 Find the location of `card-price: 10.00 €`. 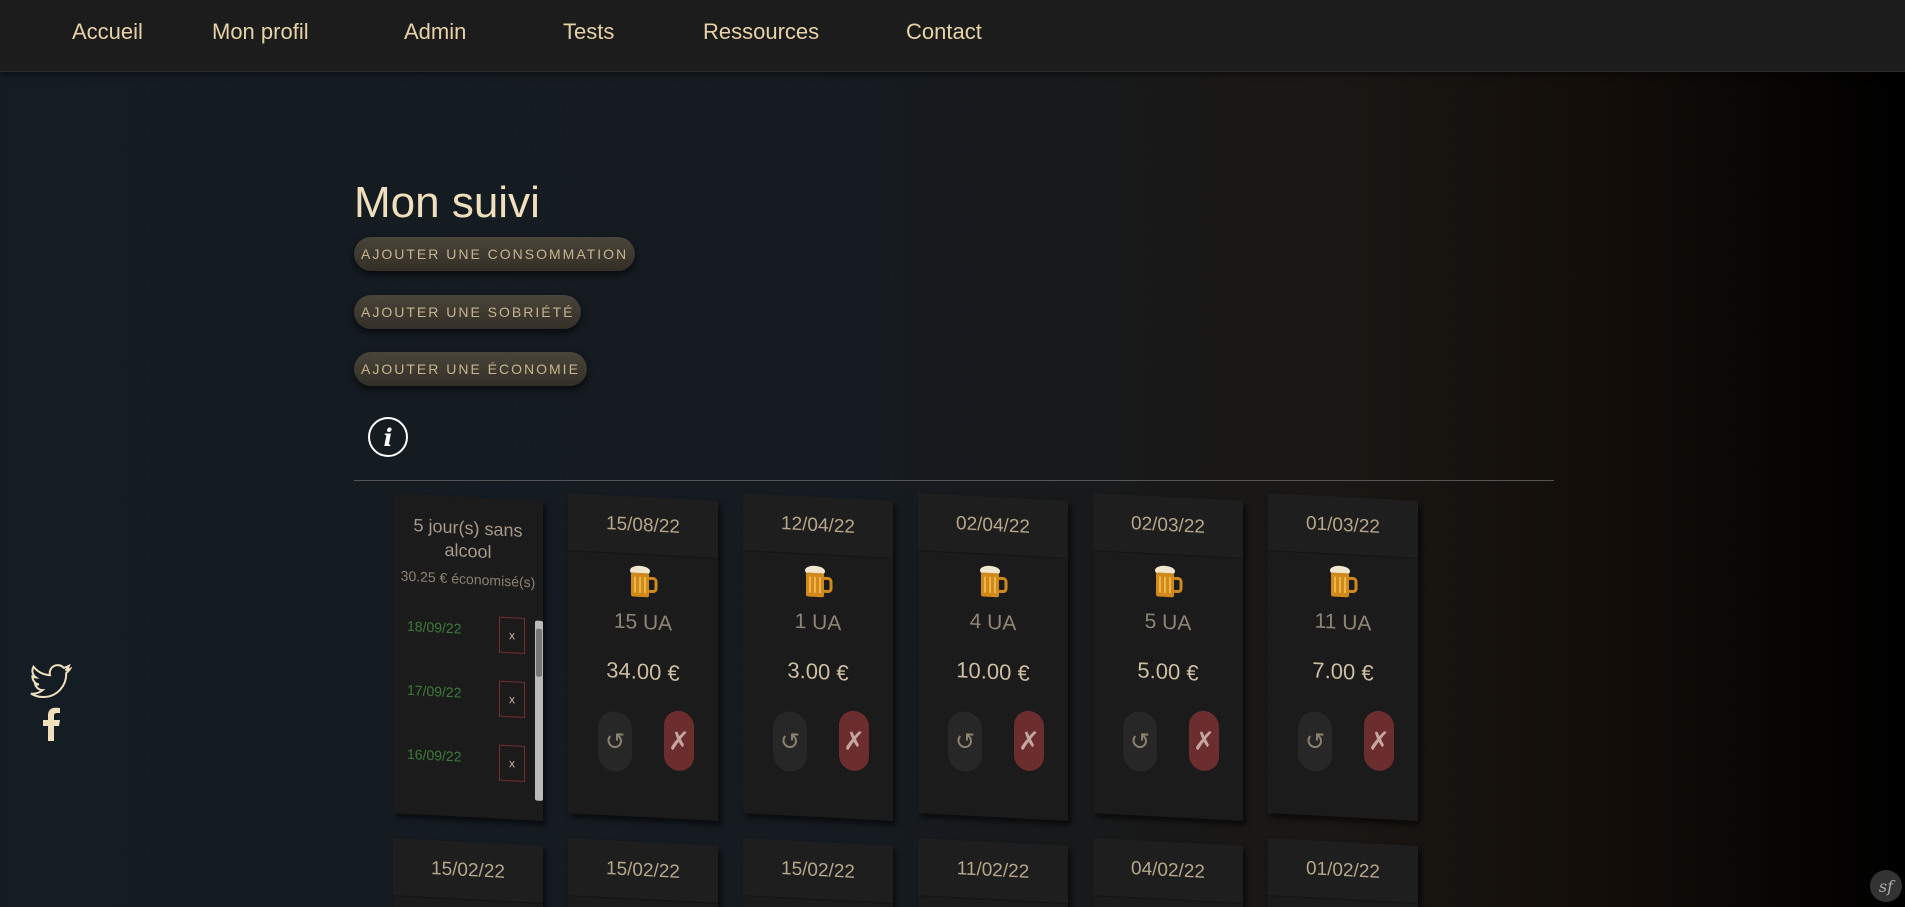

card-price: 10.00 € is located at coordinates (993, 671).